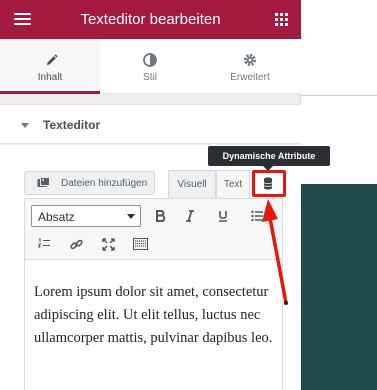  What do you see at coordinates (50, 77) in the screenshot?
I see `tab-content-label: Inhalt` at bounding box center [50, 77].